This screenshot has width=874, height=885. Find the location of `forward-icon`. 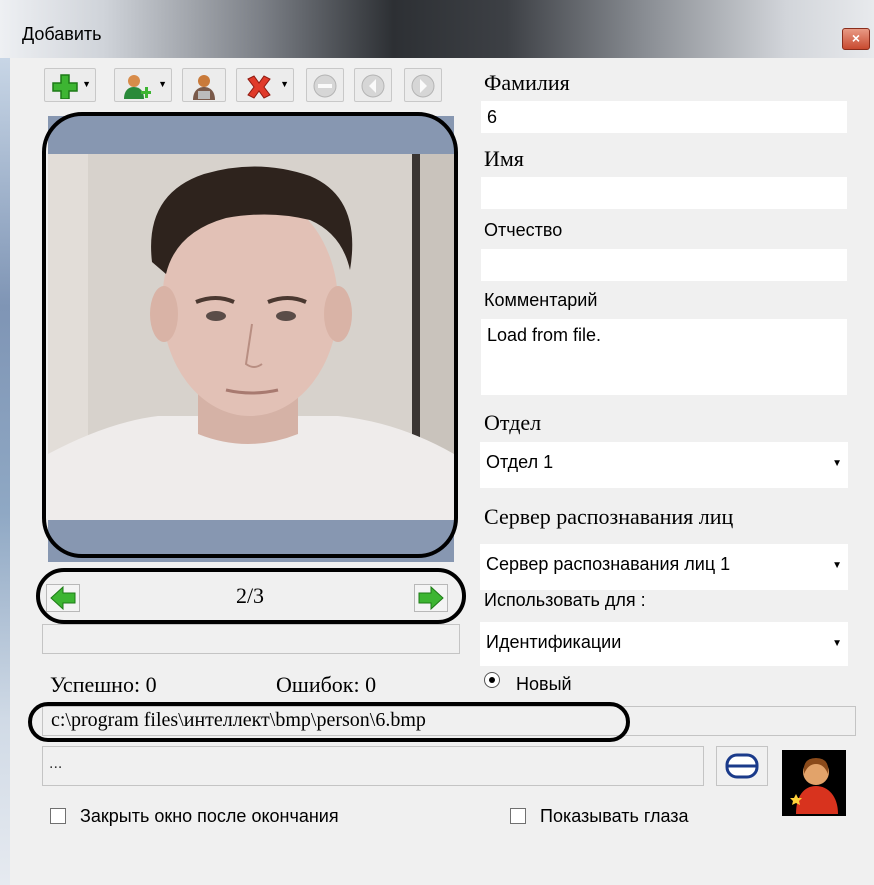

forward-icon is located at coordinates (423, 86).